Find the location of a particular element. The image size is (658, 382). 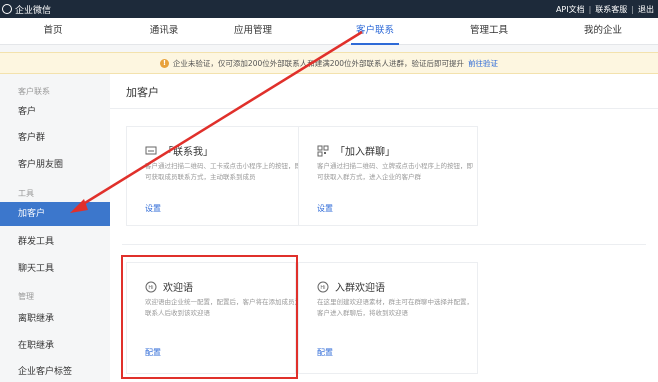

logo: 企业微信 is located at coordinates (25, 9).